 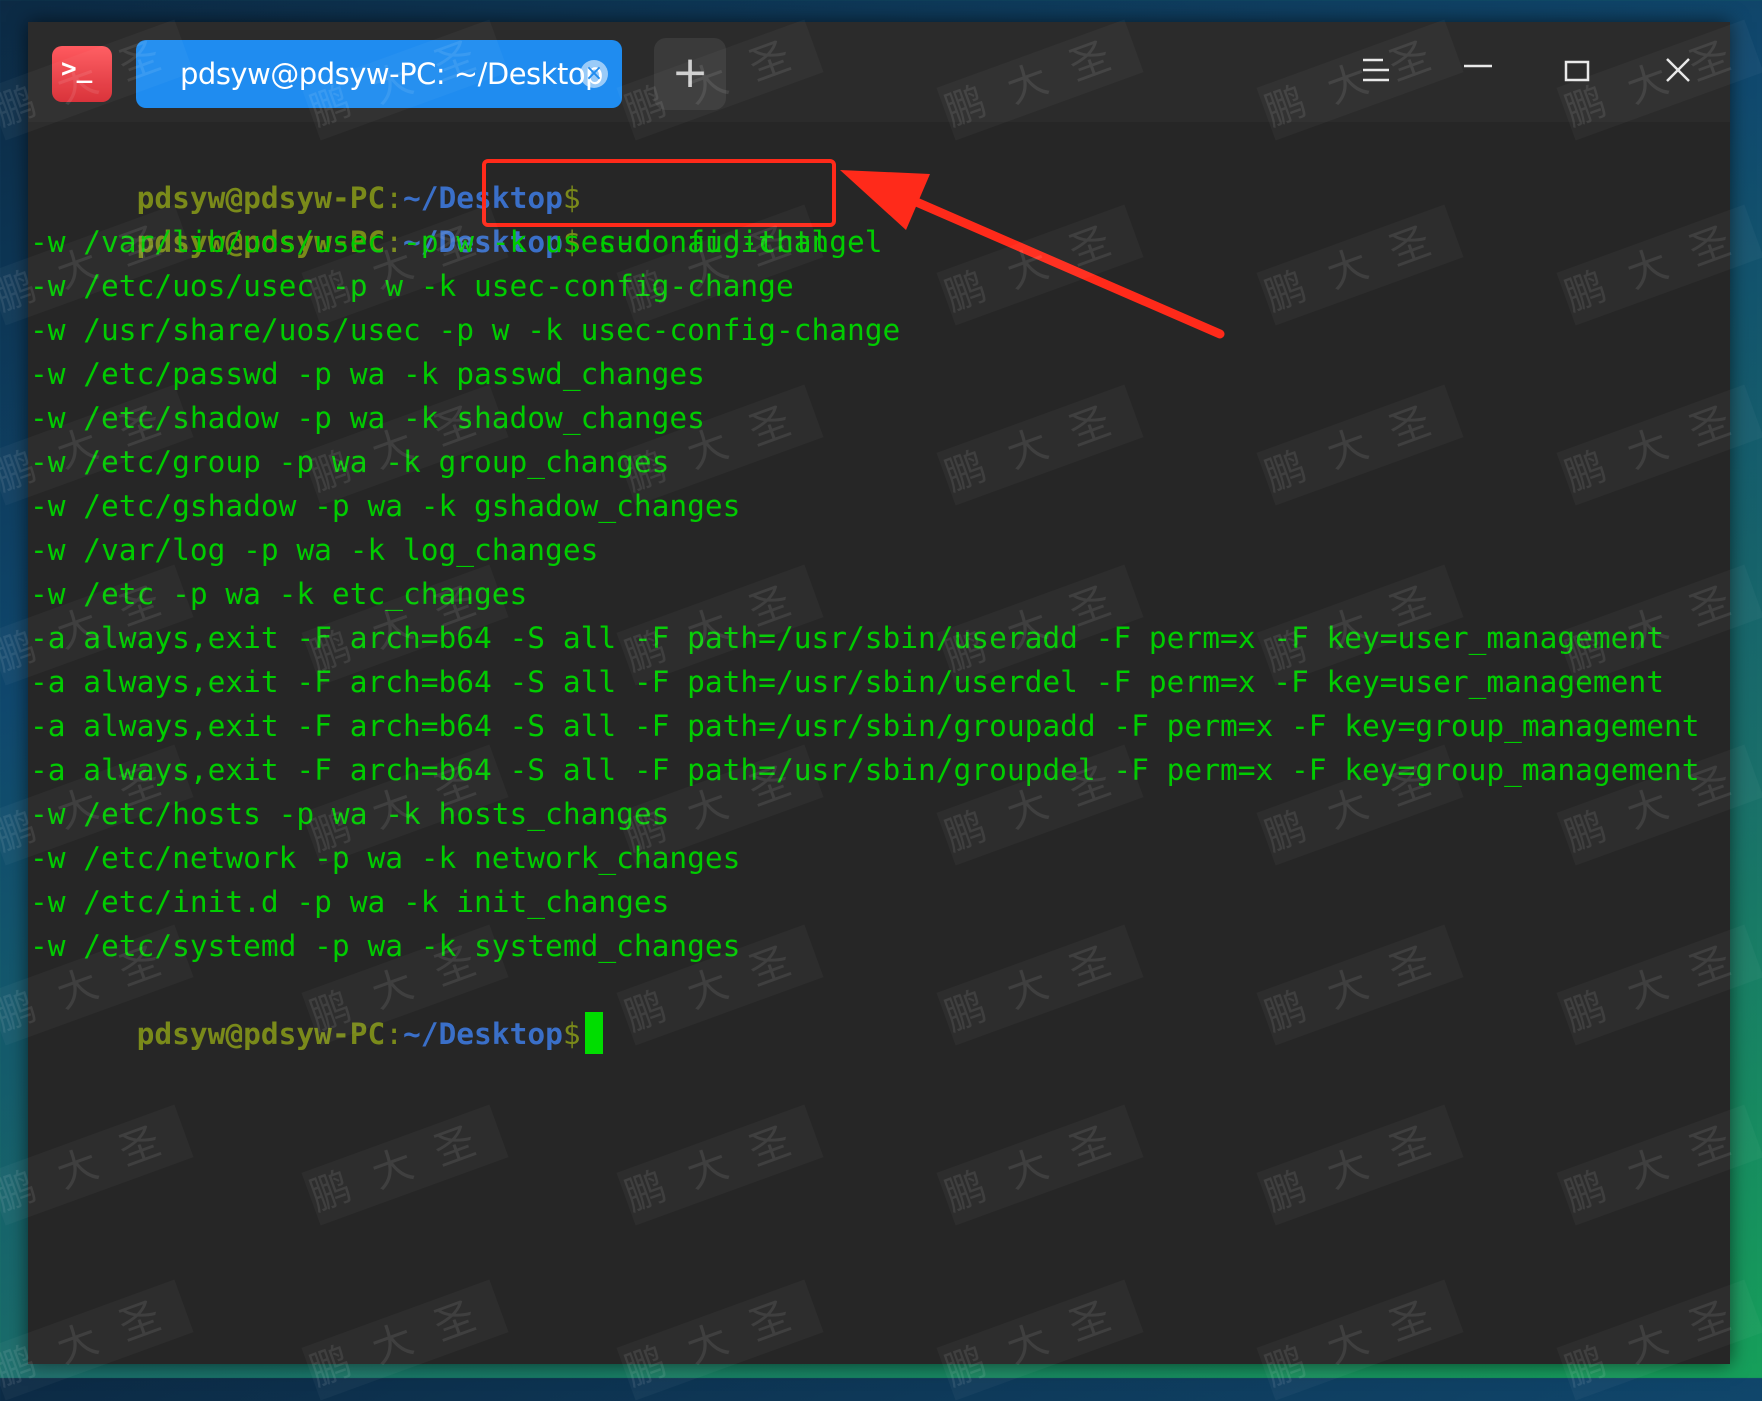 I want to click on annotation-arrow-icon, so click(x=1032, y=254).